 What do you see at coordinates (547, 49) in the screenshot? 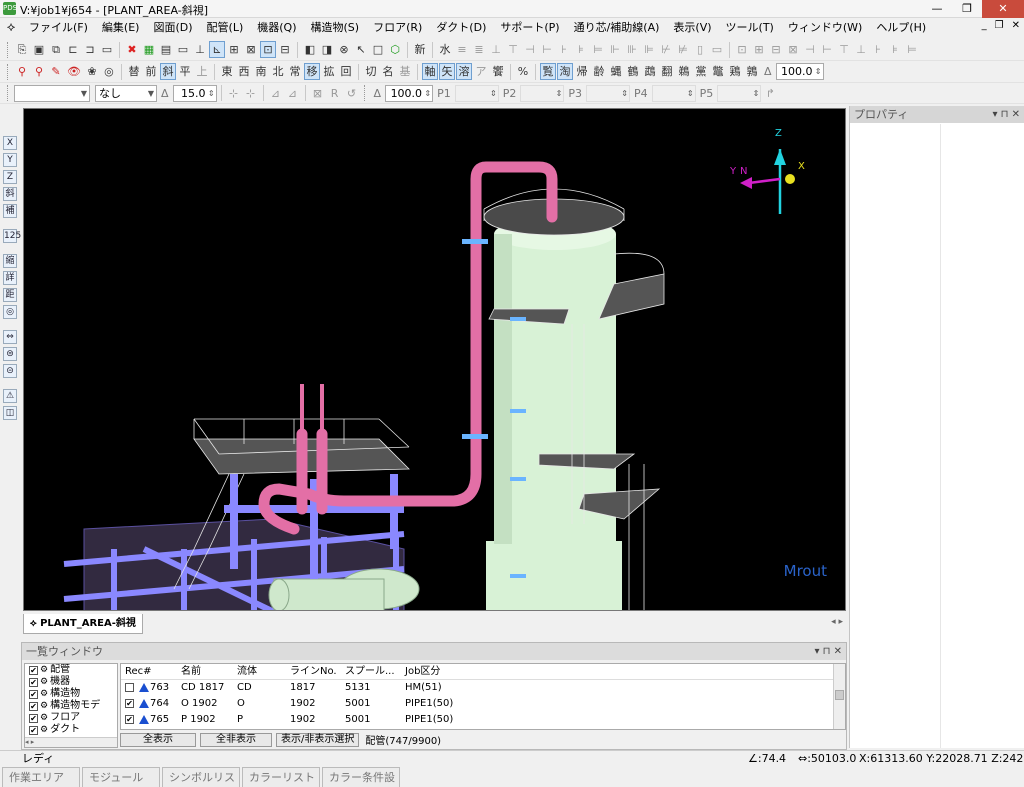
I see `toolbar1-tool-29-icon: ⊢` at bounding box center [547, 49].